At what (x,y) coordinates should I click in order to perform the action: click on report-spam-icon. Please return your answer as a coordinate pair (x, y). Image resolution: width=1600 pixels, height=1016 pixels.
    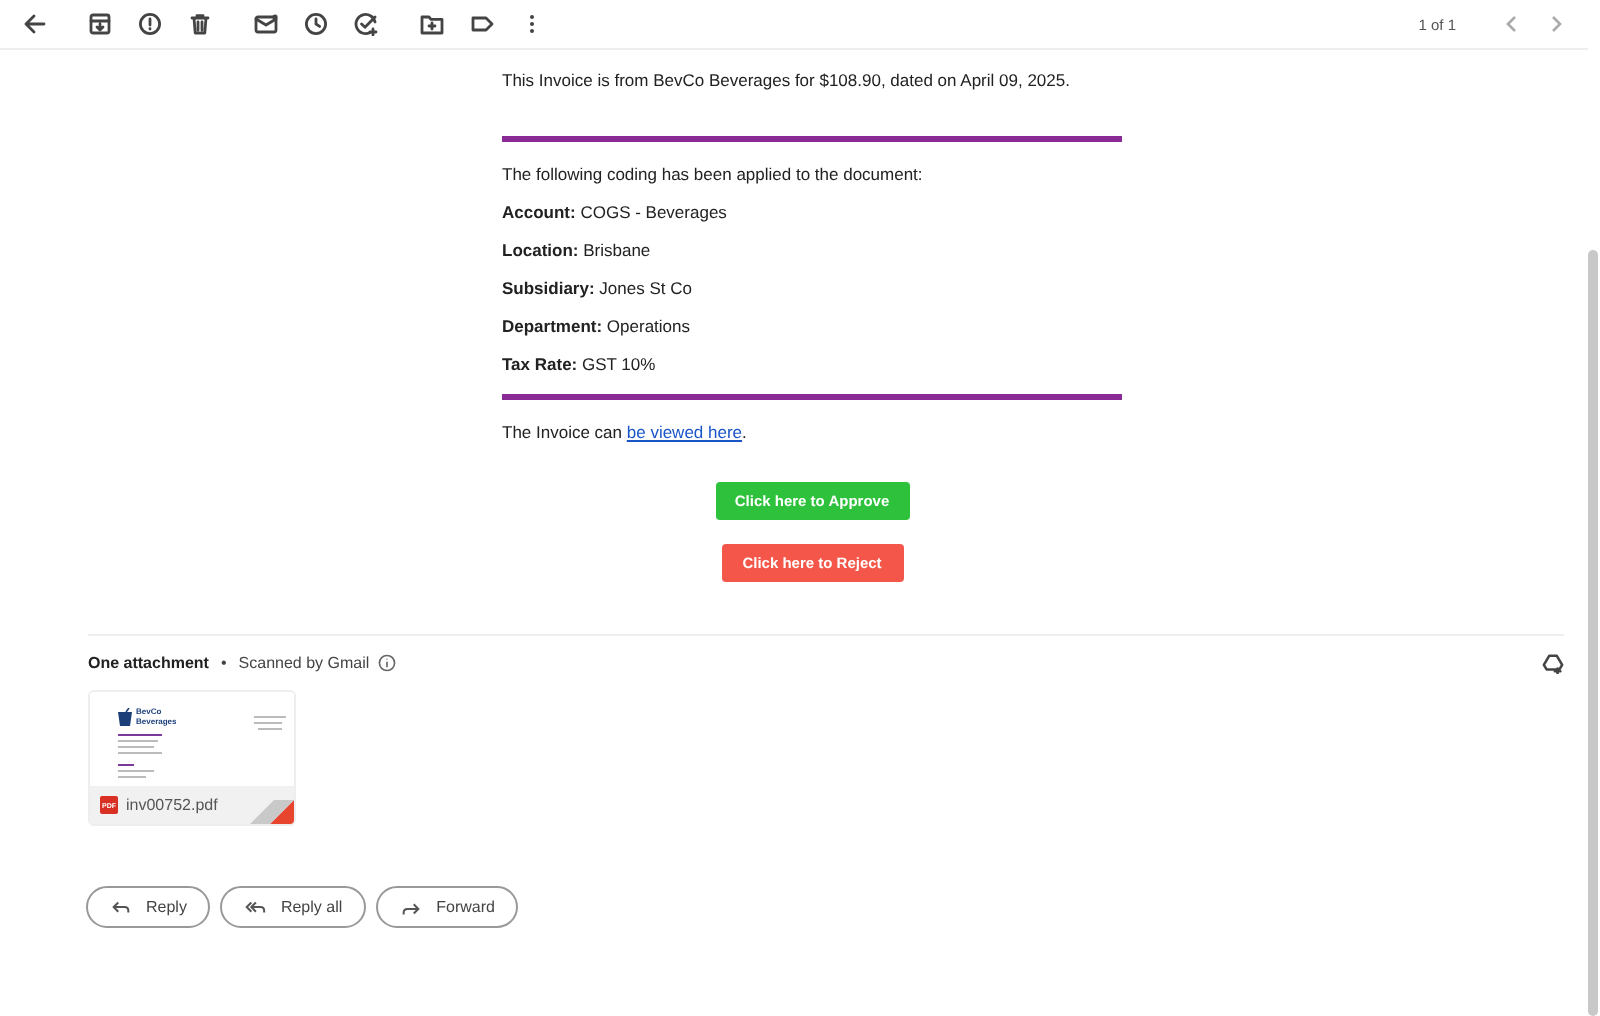
    Looking at the image, I should click on (150, 24).